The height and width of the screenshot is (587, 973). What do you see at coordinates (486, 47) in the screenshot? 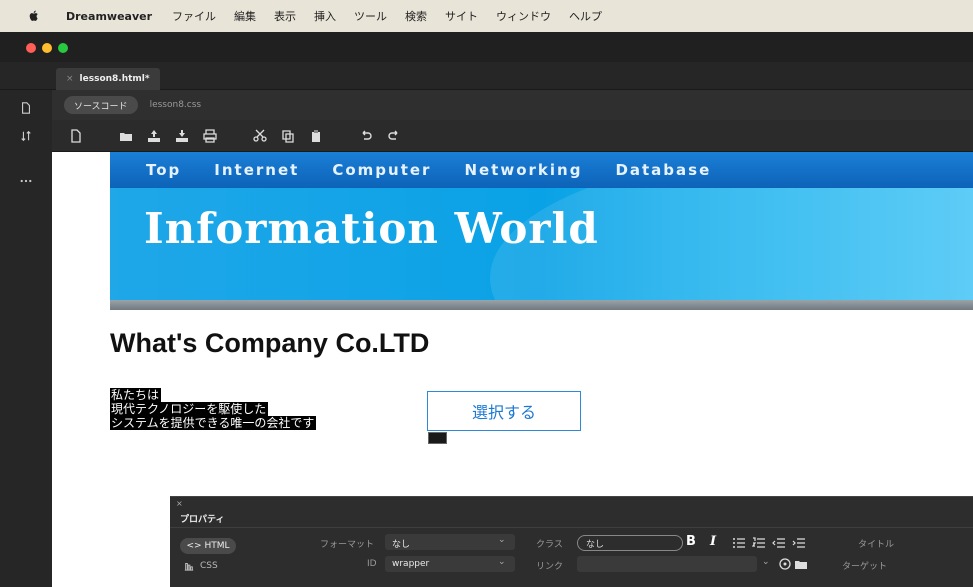
I see `window-titlebar` at bounding box center [486, 47].